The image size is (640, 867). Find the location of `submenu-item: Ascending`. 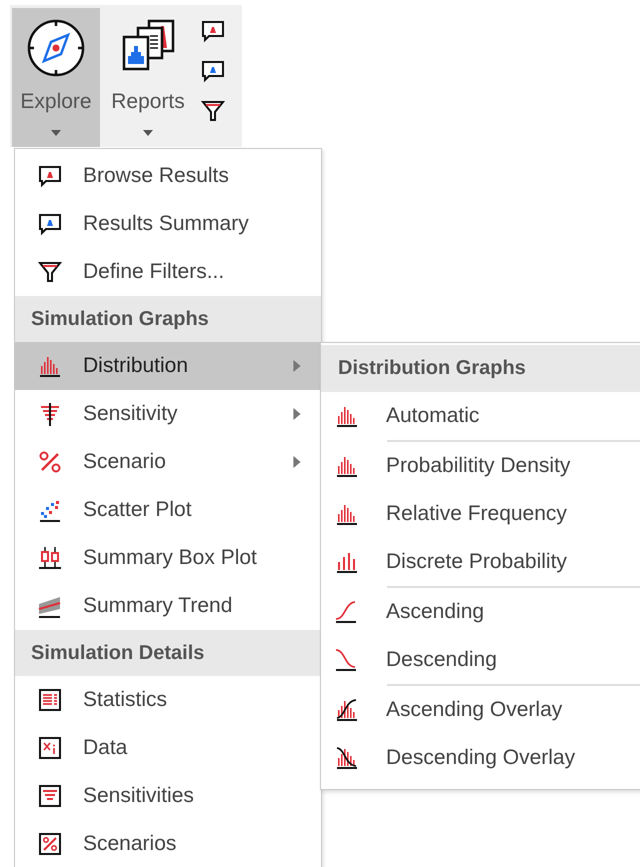

submenu-item: Ascending is located at coordinates (480, 612).